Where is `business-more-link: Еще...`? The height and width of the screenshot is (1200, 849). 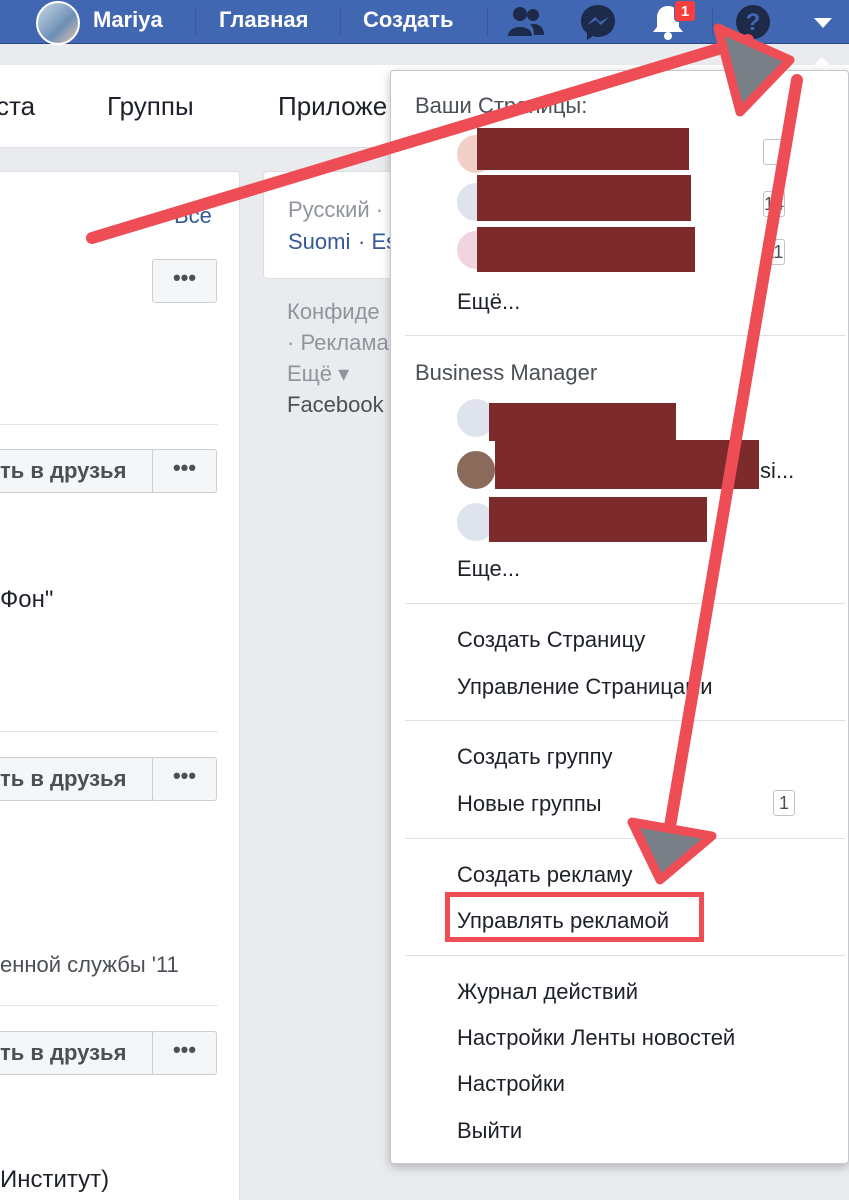
business-more-link: Еще... is located at coordinates (488, 569).